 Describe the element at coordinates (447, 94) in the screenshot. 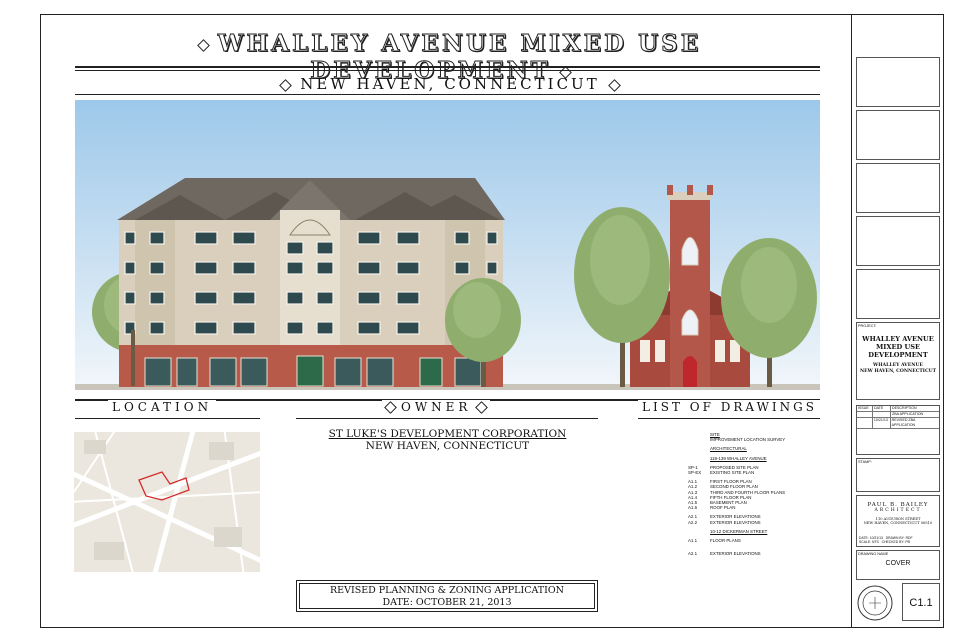

I see `subtitle-rule` at that location.